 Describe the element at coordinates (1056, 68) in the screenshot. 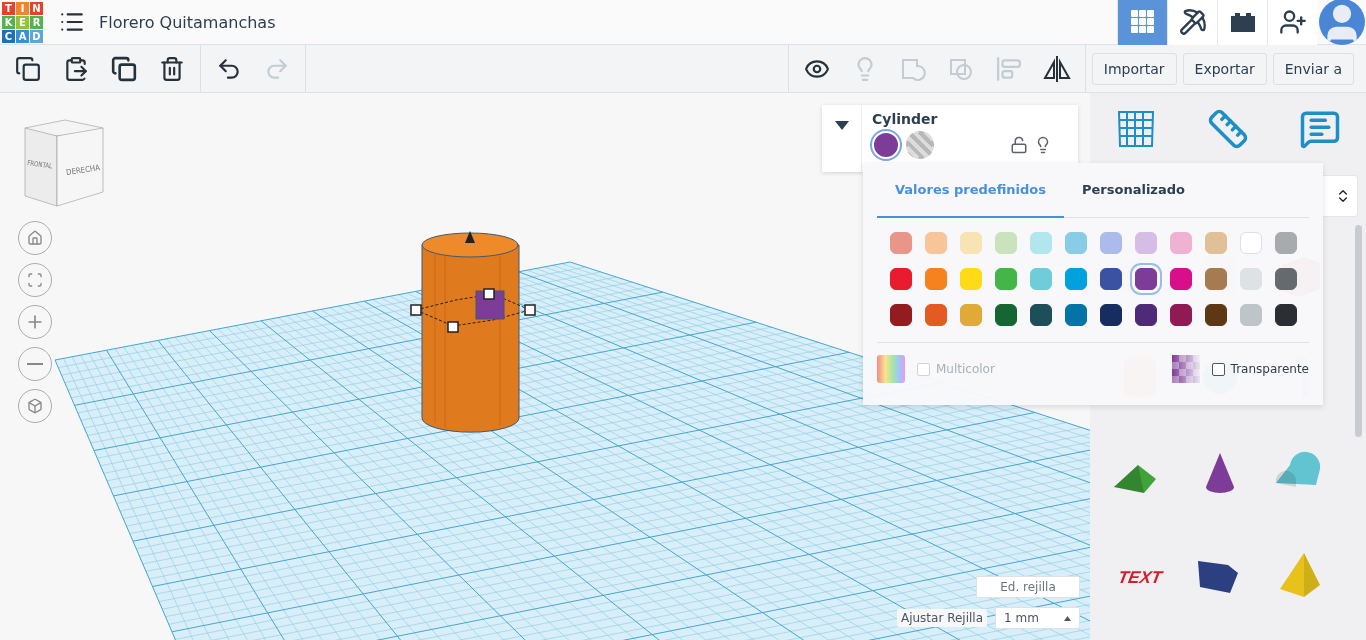

I see `mirror-icon` at that location.